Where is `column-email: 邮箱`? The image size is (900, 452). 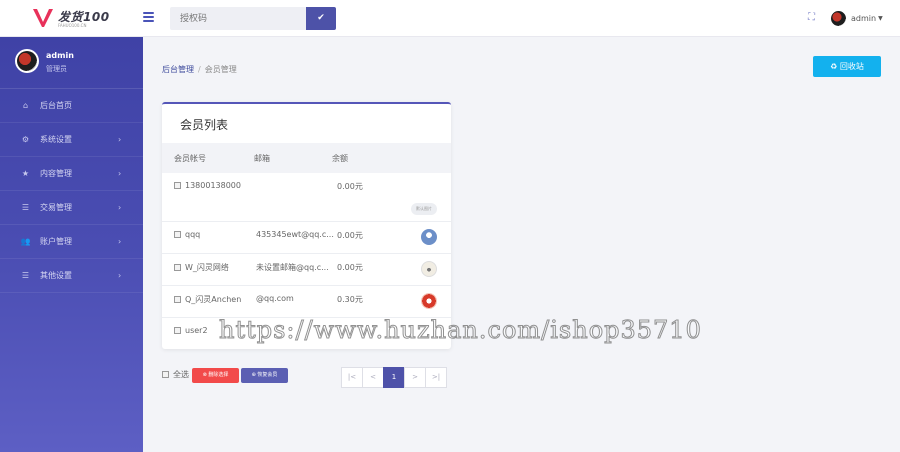 column-email: 邮箱 is located at coordinates (262, 158).